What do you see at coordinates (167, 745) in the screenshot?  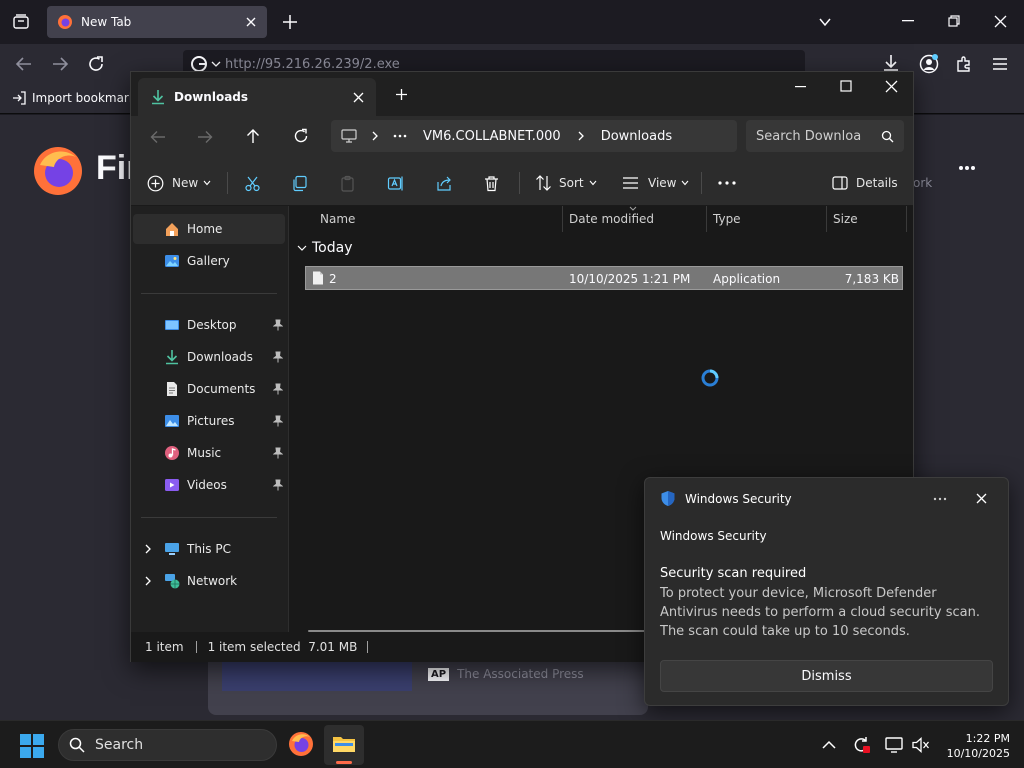 I see `taskbar-search-box: Search` at bounding box center [167, 745].